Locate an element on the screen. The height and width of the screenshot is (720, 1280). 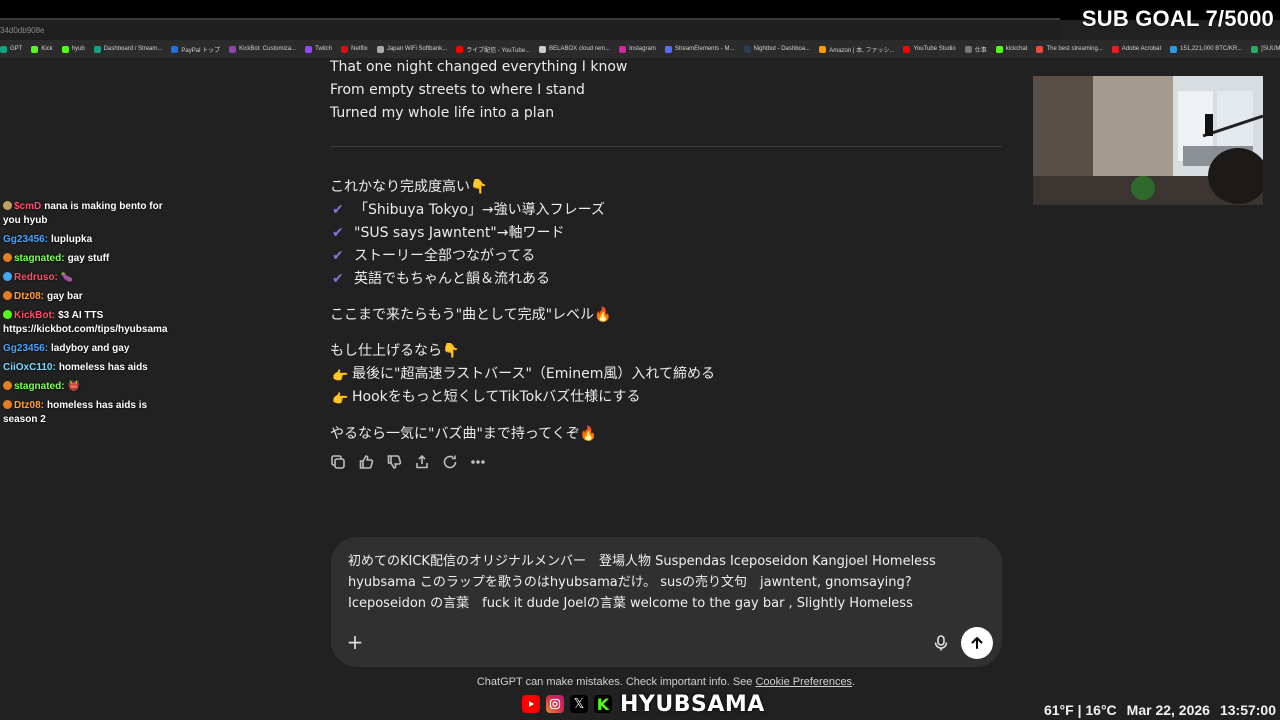
chat-username: KickBot: is located at coordinates (35, 315).